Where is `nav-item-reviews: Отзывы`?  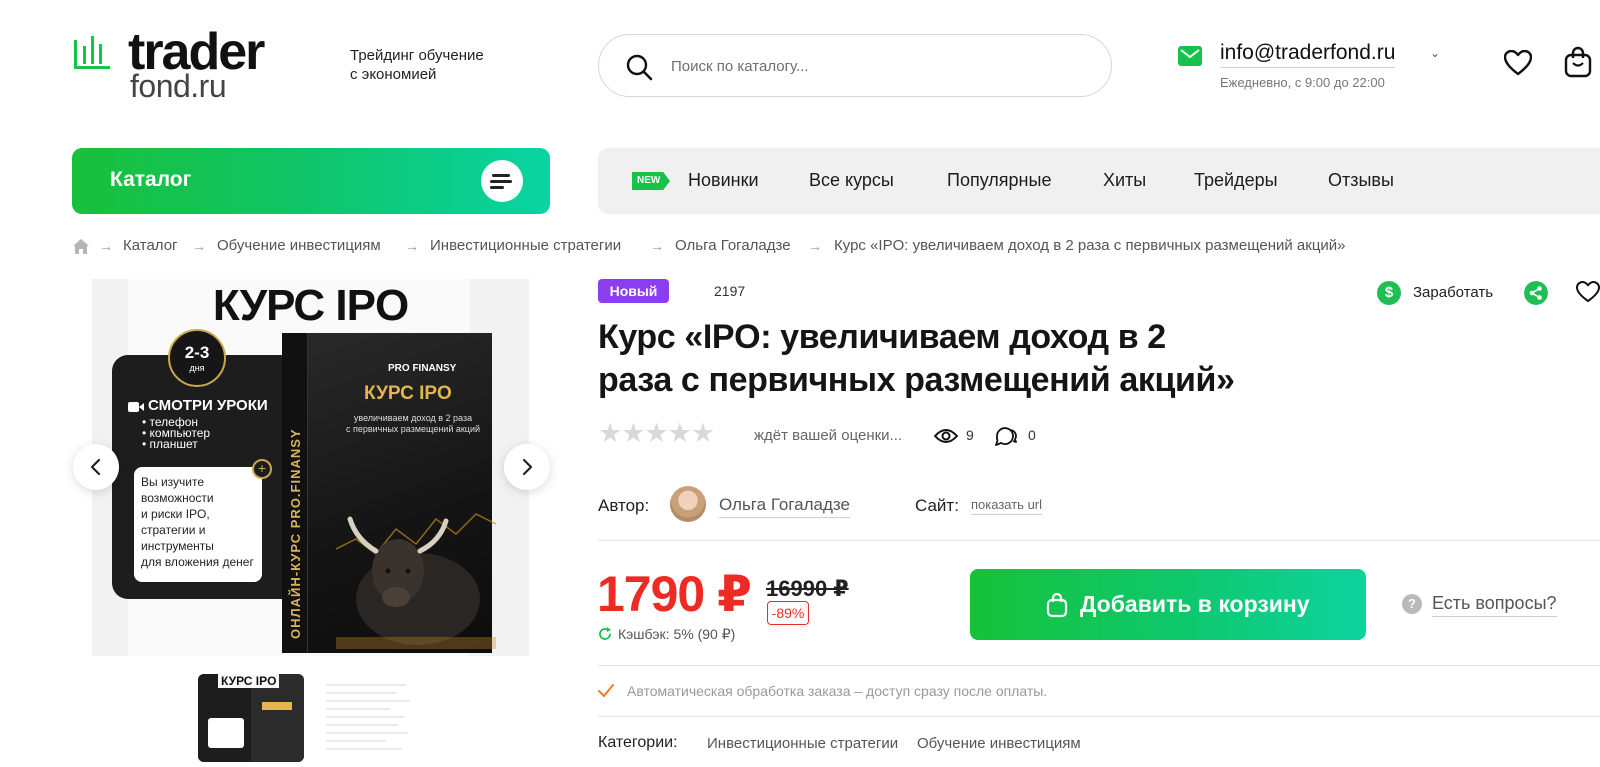
nav-item-reviews: Отзывы is located at coordinates (1361, 180).